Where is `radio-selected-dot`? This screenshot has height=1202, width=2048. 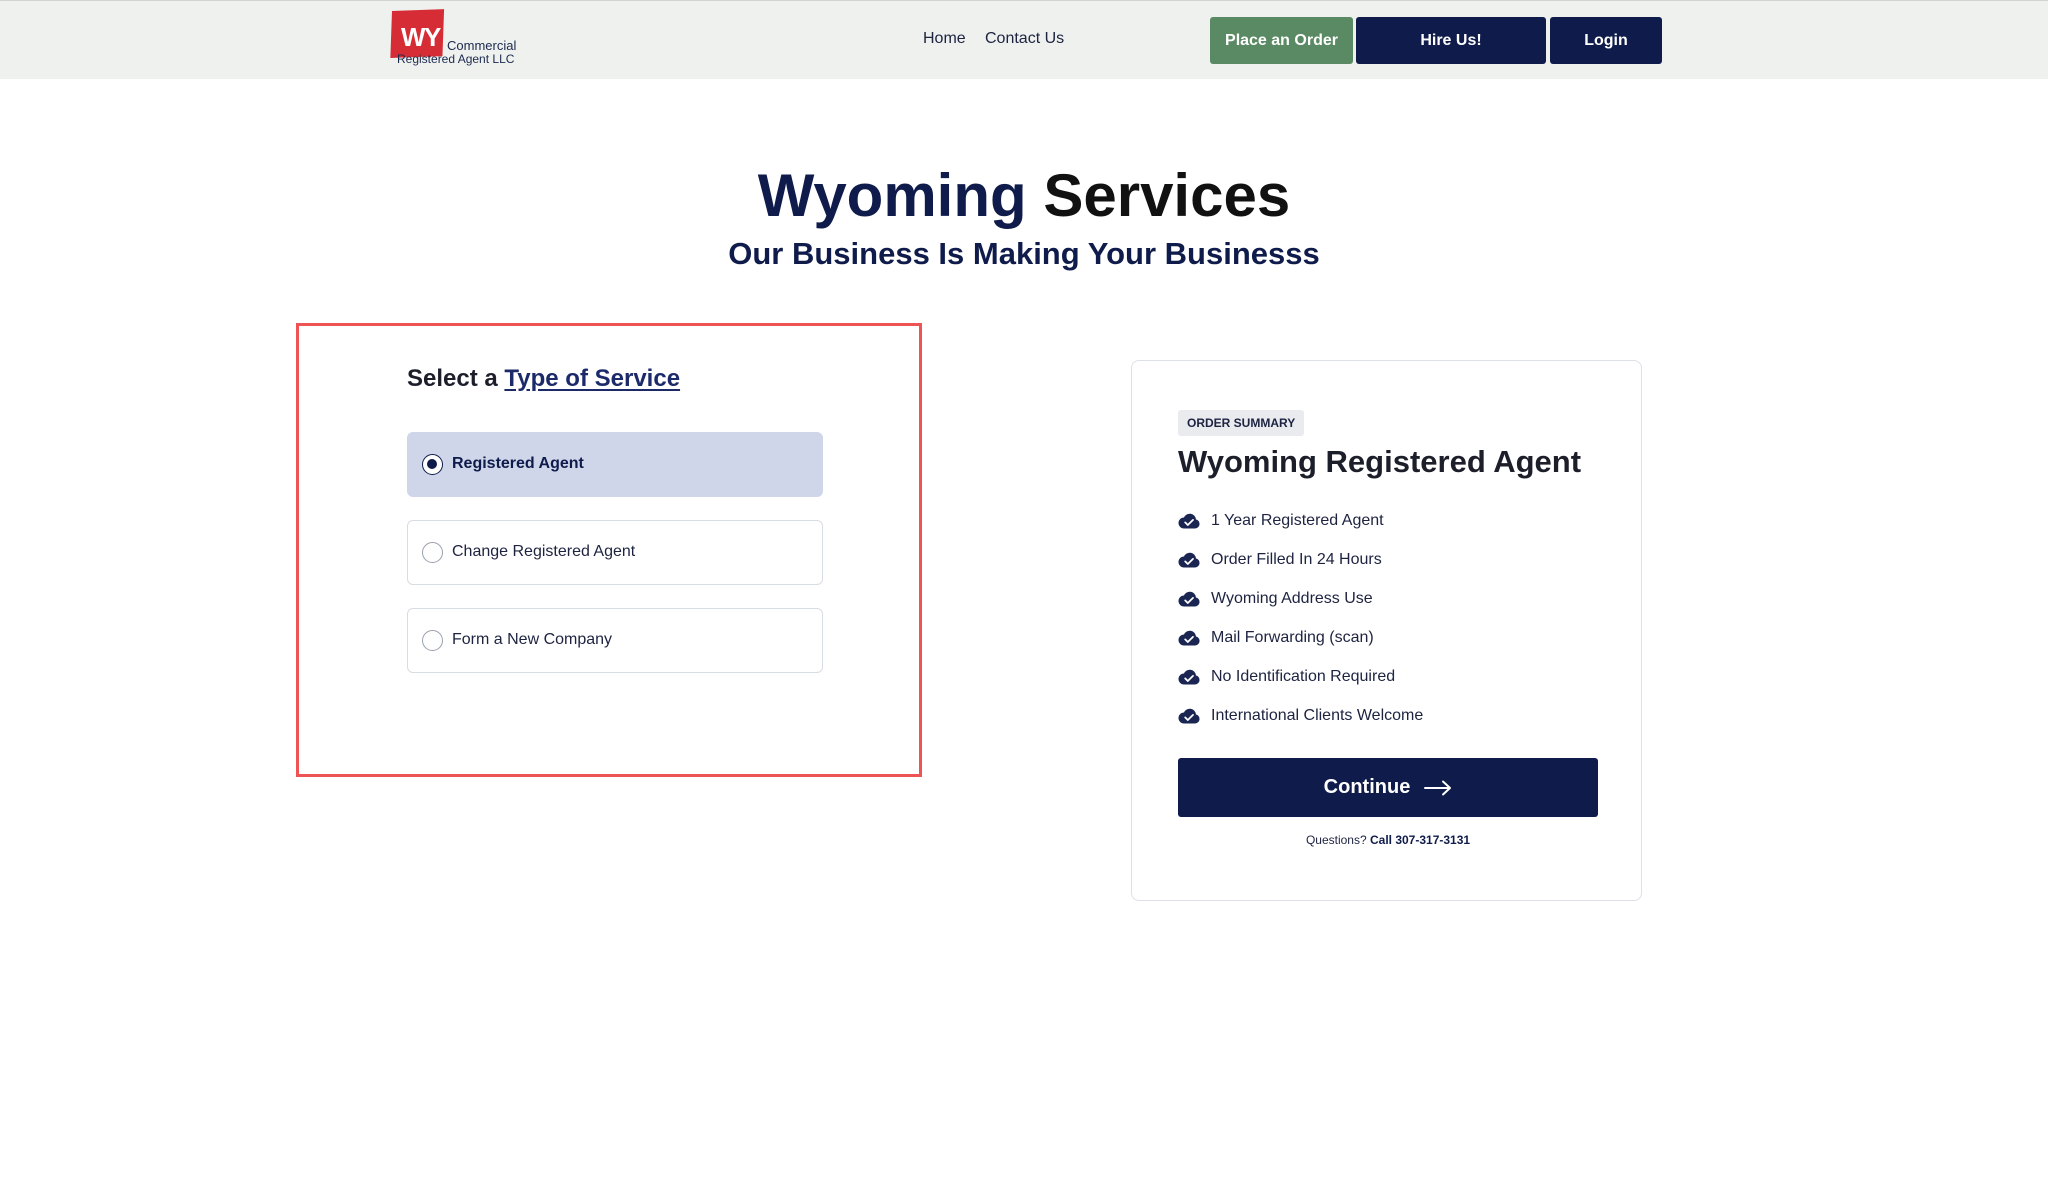
radio-selected-dot is located at coordinates (432, 464).